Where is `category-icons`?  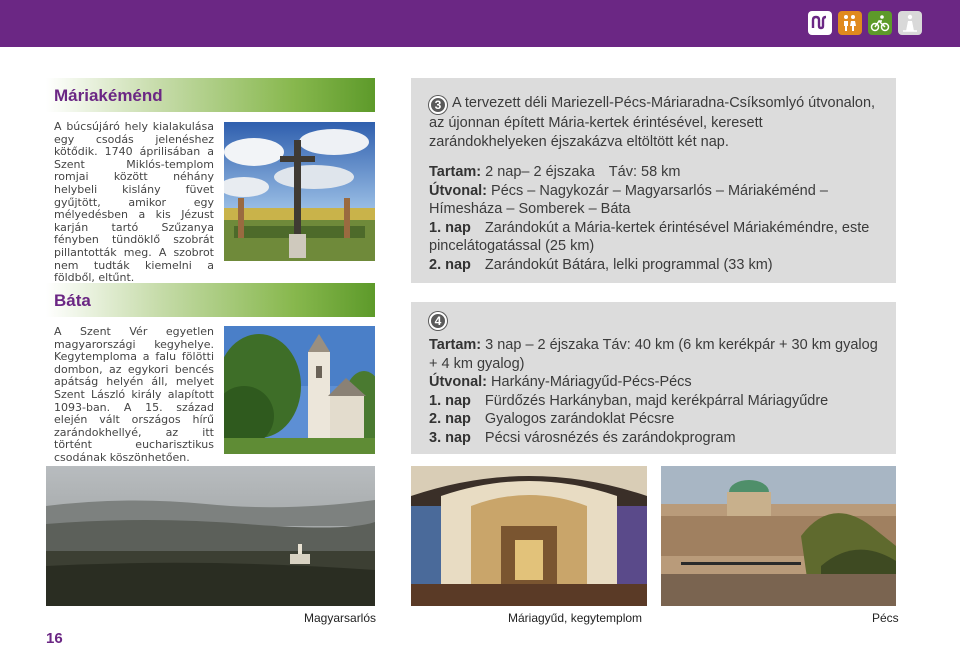 category-icons is located at coordinates (865, 23).